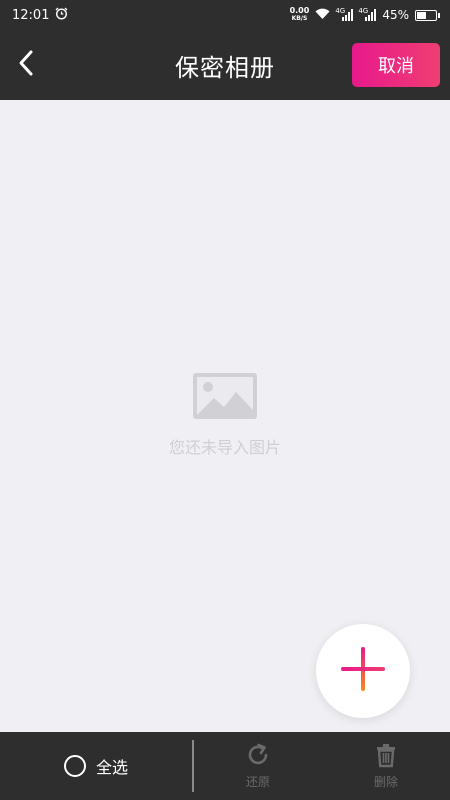  Describe the element at coordinates (299, 10) in the screenshot. I see `net-speed-value: 0.00` at that location.